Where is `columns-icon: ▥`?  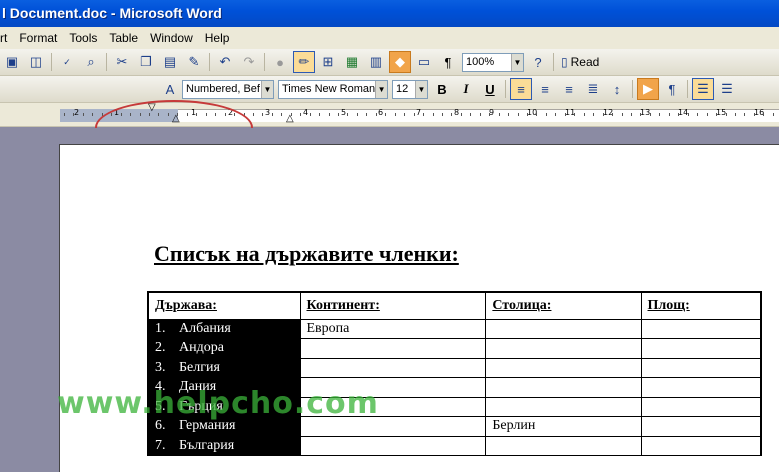 columns-icon: ▥ is located at coordinates (376, 62).